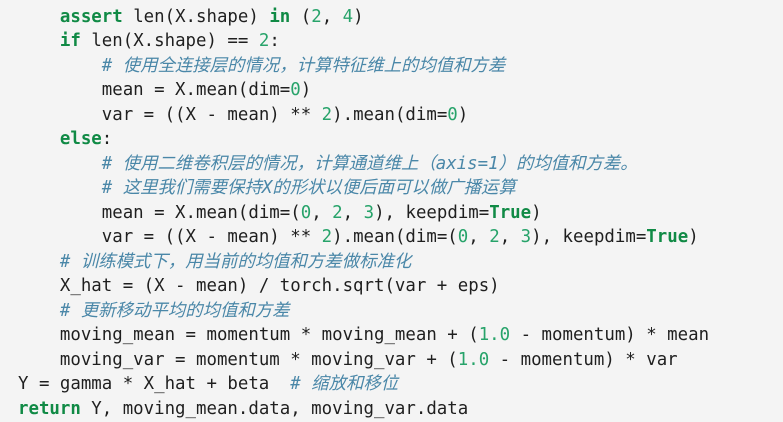  Describe the element at coordinates (169, 41) in the screenshot. I see `code-text: len(X.shape) ==` at that location.